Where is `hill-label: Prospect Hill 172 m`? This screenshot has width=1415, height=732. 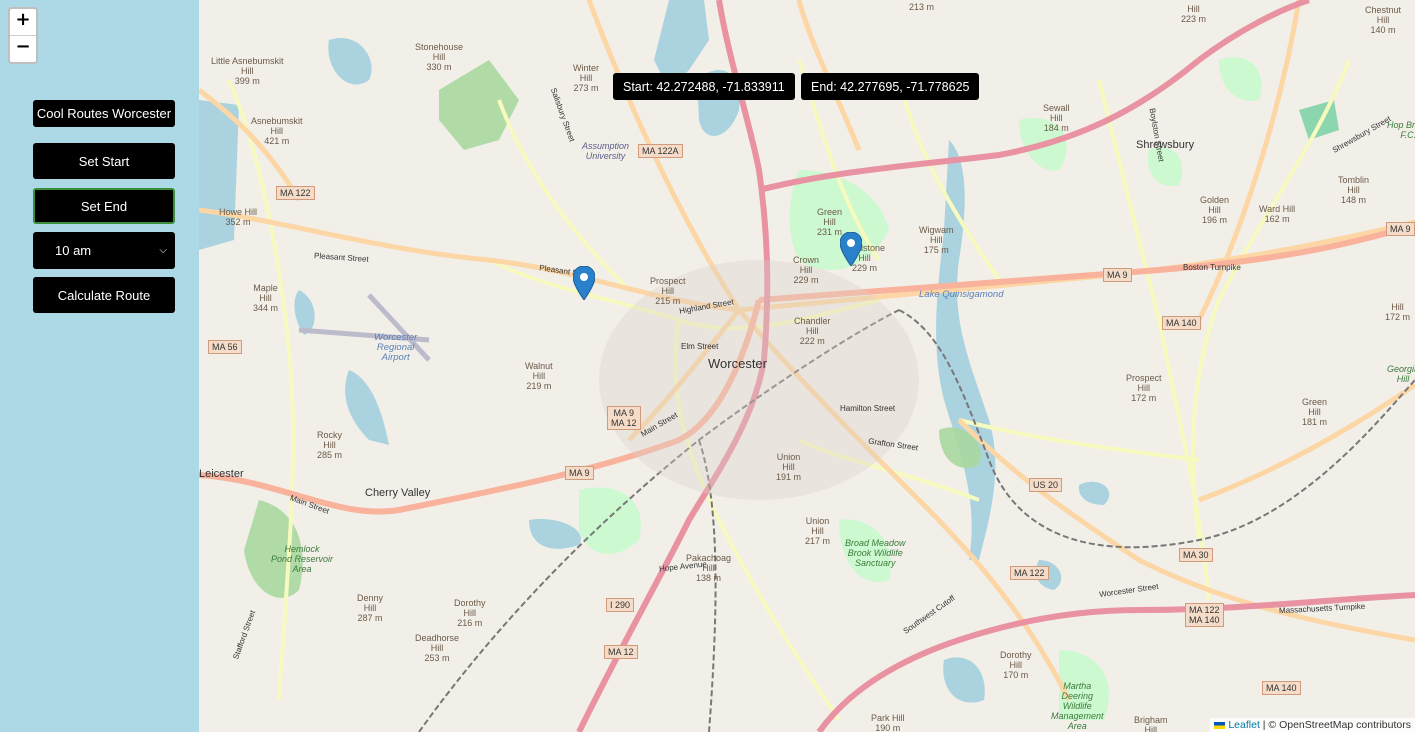 hill-label: Prospect Hill 172 m is located at coordinates (1144, 388).